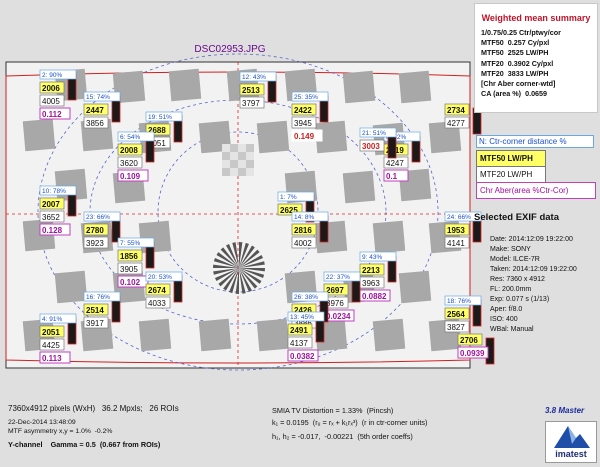  I want to click on roi-distance: 4: 91%, so click(52, 319).